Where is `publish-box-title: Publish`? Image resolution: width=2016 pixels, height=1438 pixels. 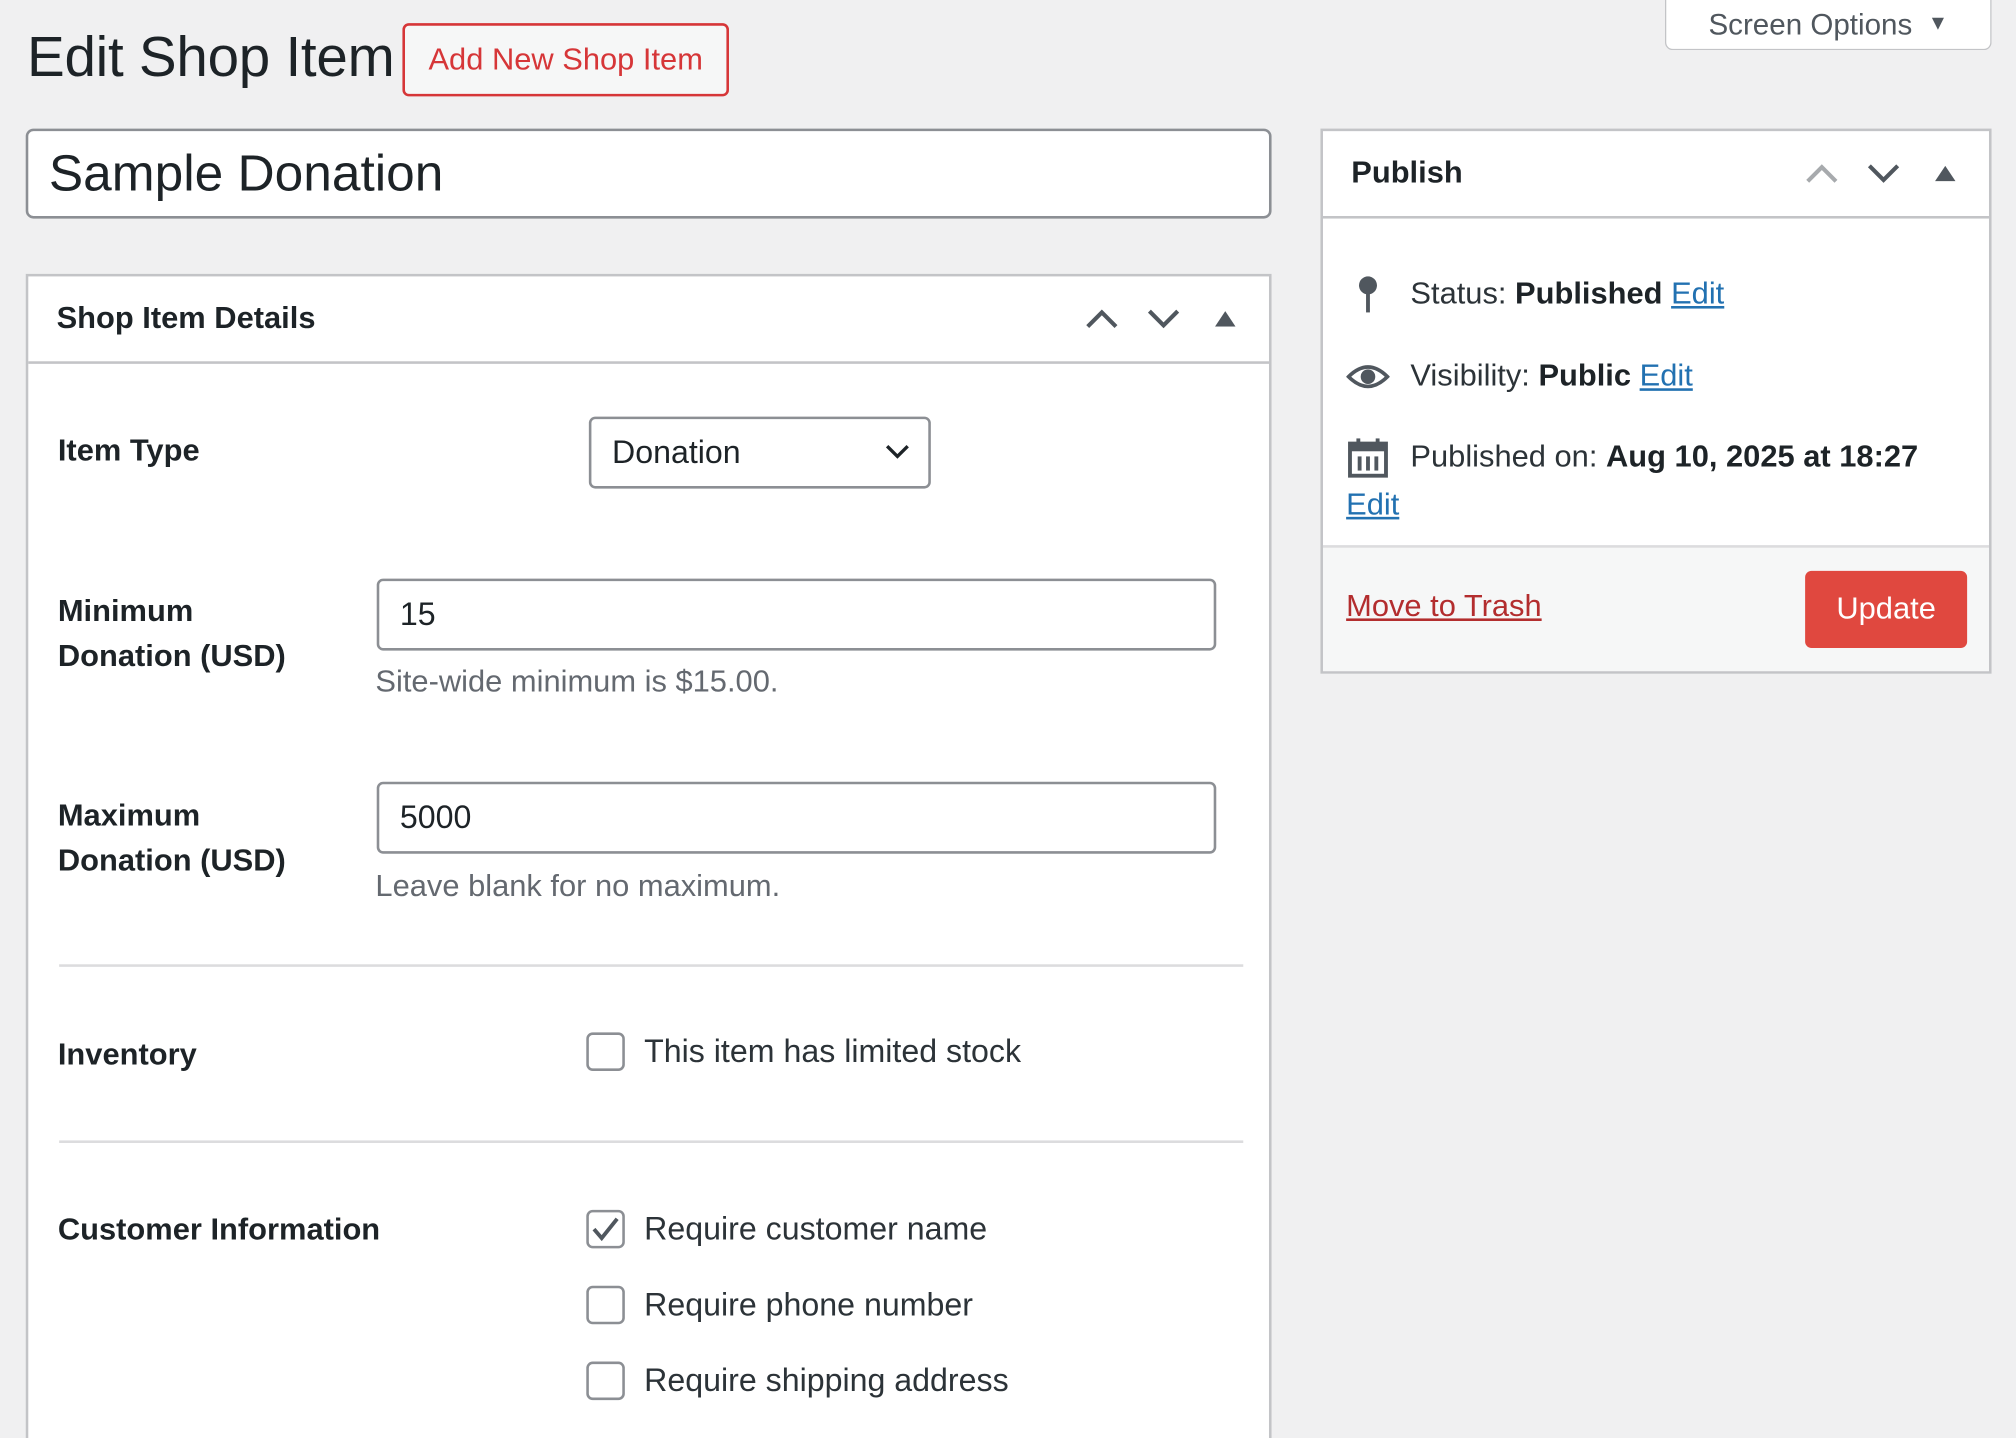
publish-box-title: Publish is located at coordinates (1407, 173).